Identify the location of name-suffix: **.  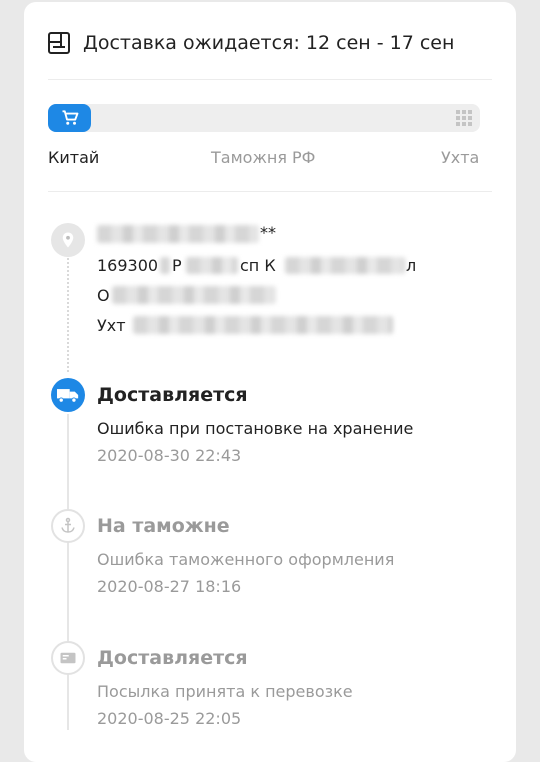
(268, 232).